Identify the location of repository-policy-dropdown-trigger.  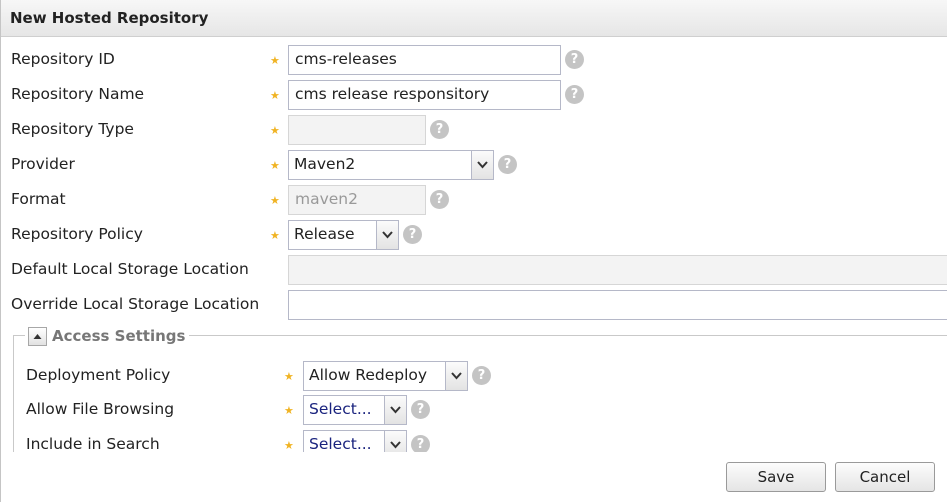
(387, 235).